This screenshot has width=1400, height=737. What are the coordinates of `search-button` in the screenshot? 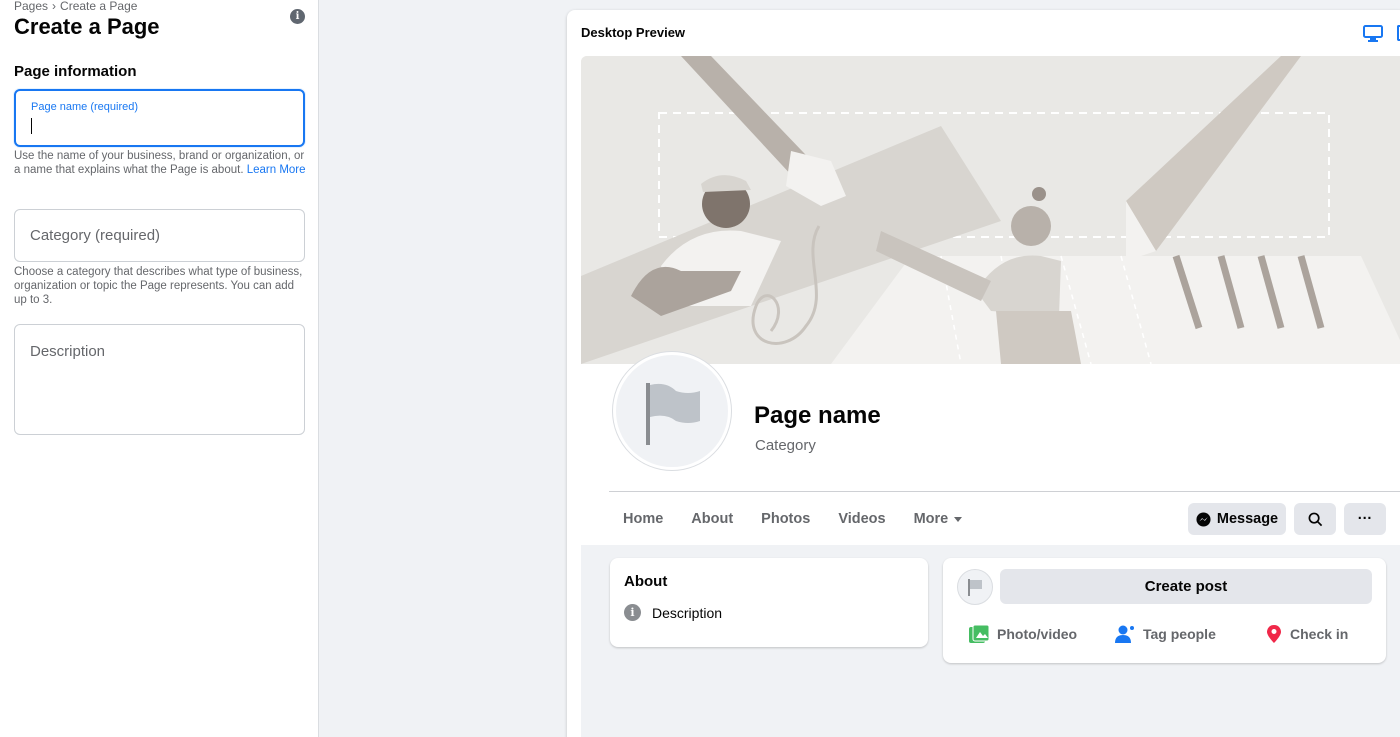 It's located at (1315, 519).